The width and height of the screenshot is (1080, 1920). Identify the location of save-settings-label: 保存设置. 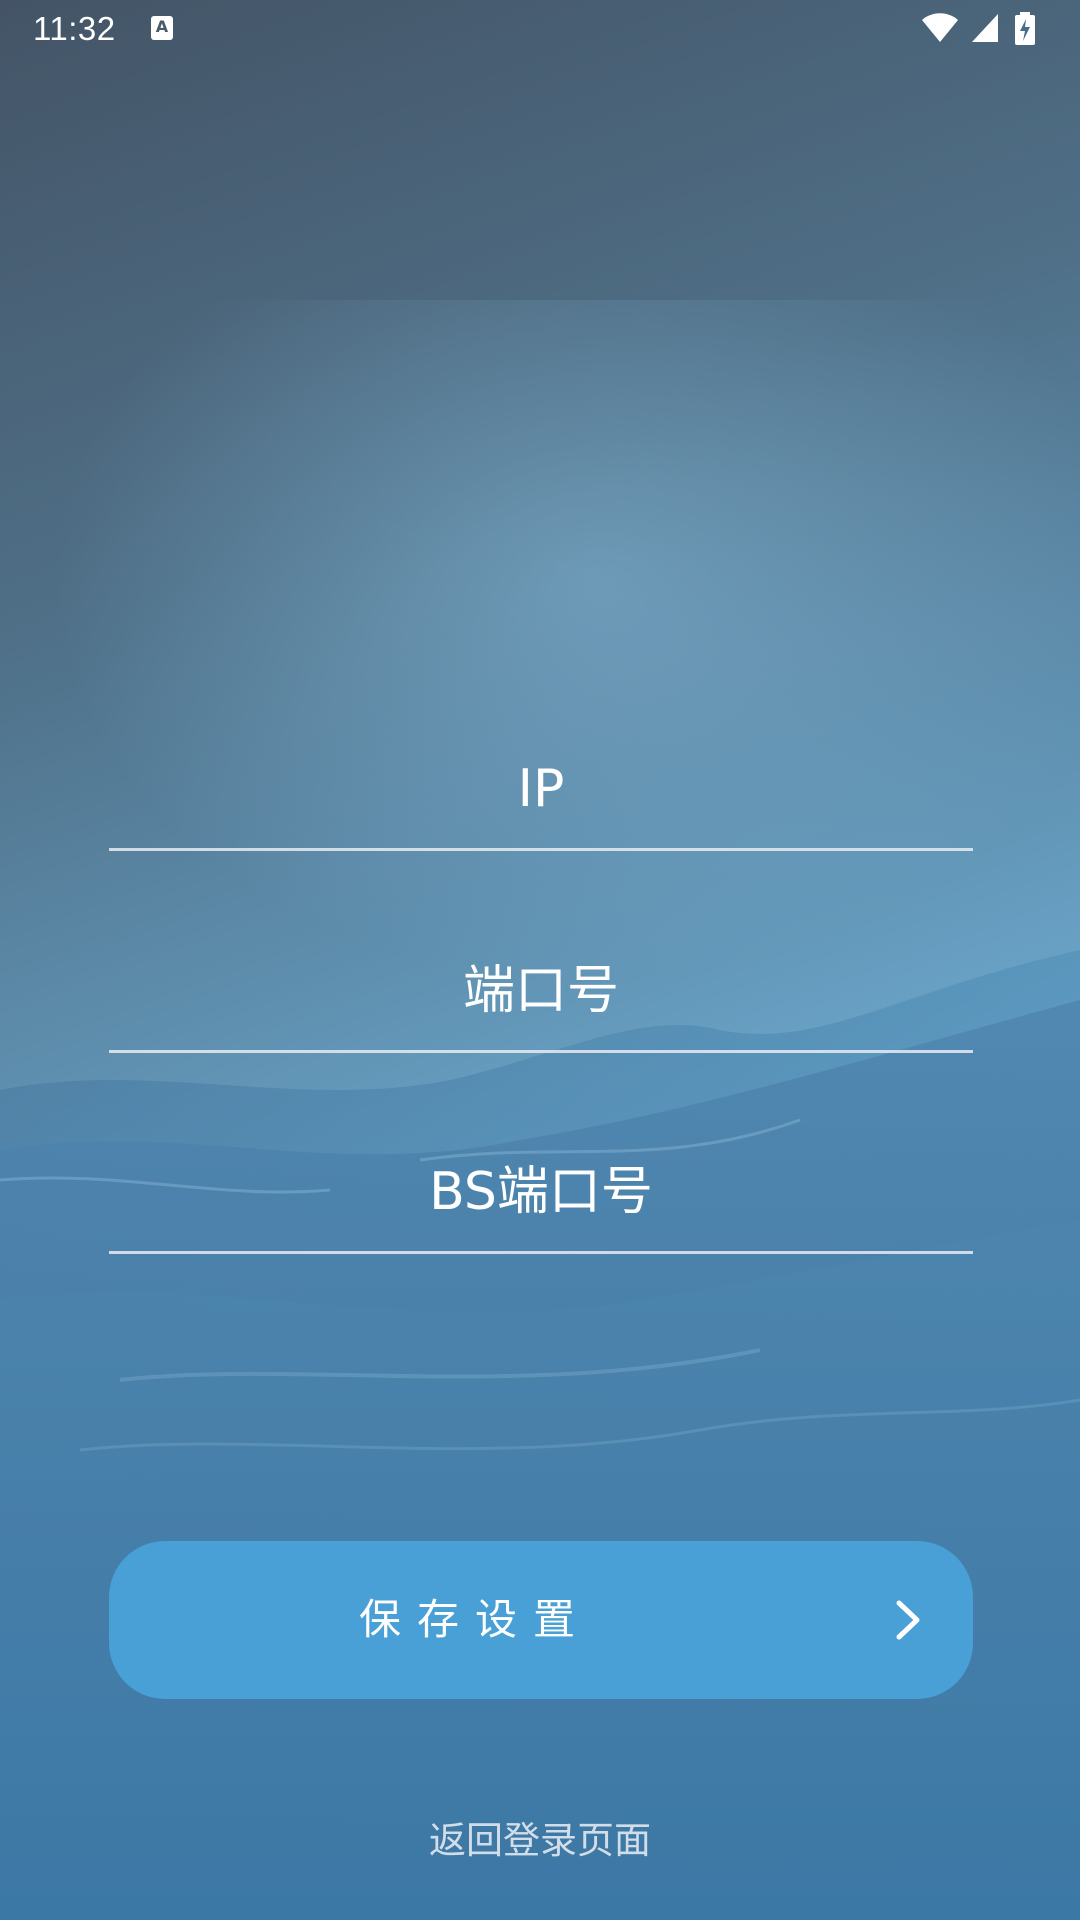
(474, 1619).